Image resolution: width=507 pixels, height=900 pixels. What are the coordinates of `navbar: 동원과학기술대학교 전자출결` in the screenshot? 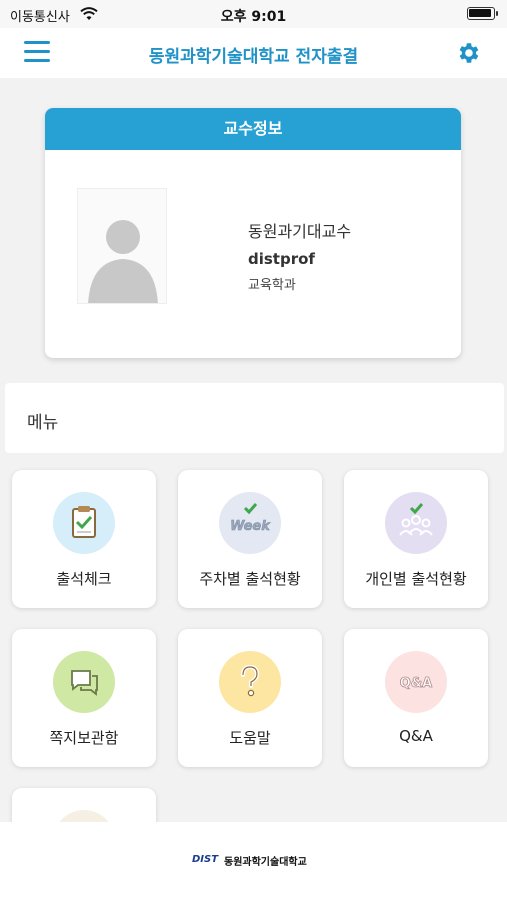 It's located at (253, 53).